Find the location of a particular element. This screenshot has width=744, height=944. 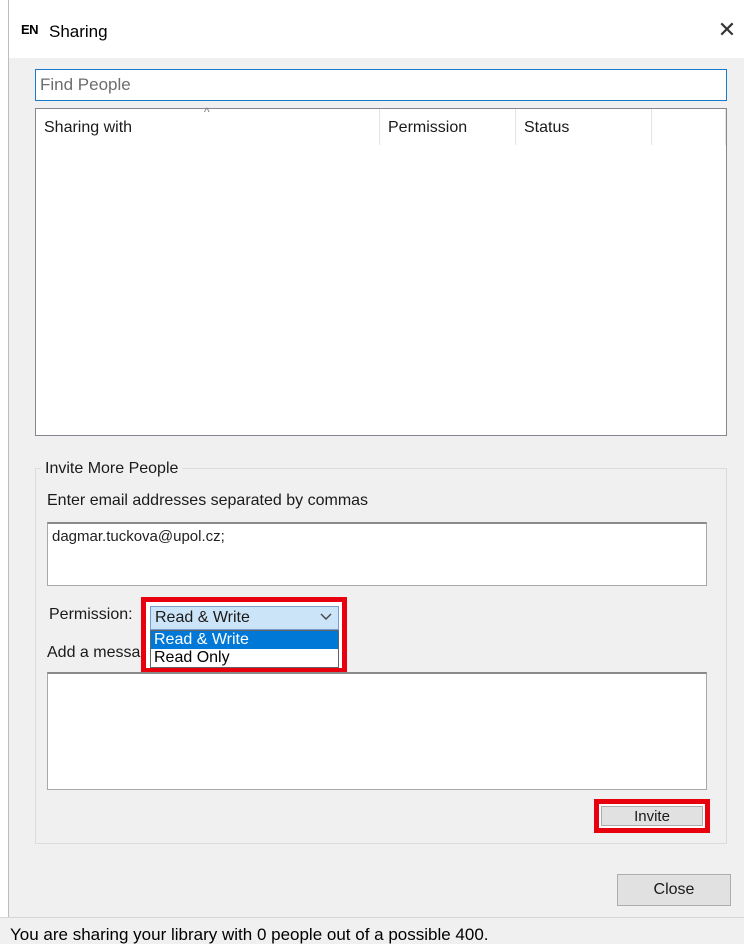

find-people-input is located at coordinates (381, 85).